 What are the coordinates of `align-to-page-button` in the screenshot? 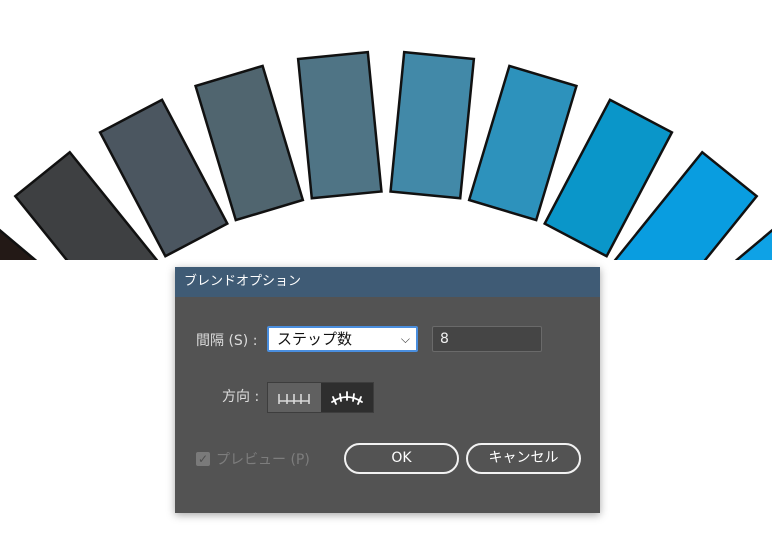 It's located at (294, 397).